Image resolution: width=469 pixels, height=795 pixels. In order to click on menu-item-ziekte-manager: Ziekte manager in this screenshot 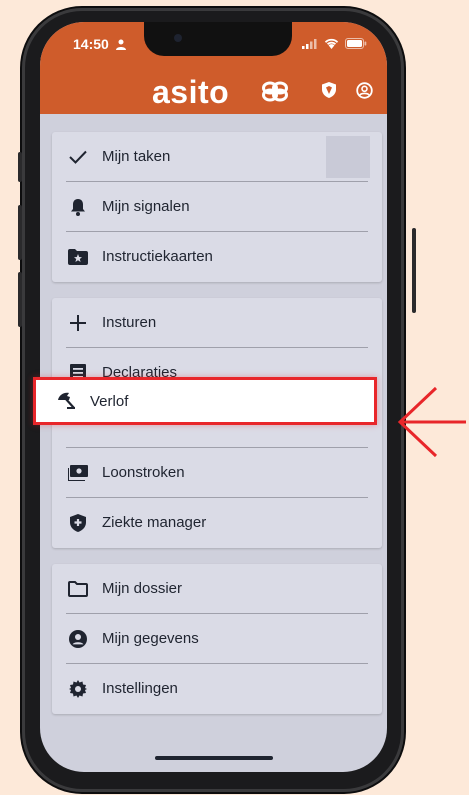, I will do `click(217, 523)`.